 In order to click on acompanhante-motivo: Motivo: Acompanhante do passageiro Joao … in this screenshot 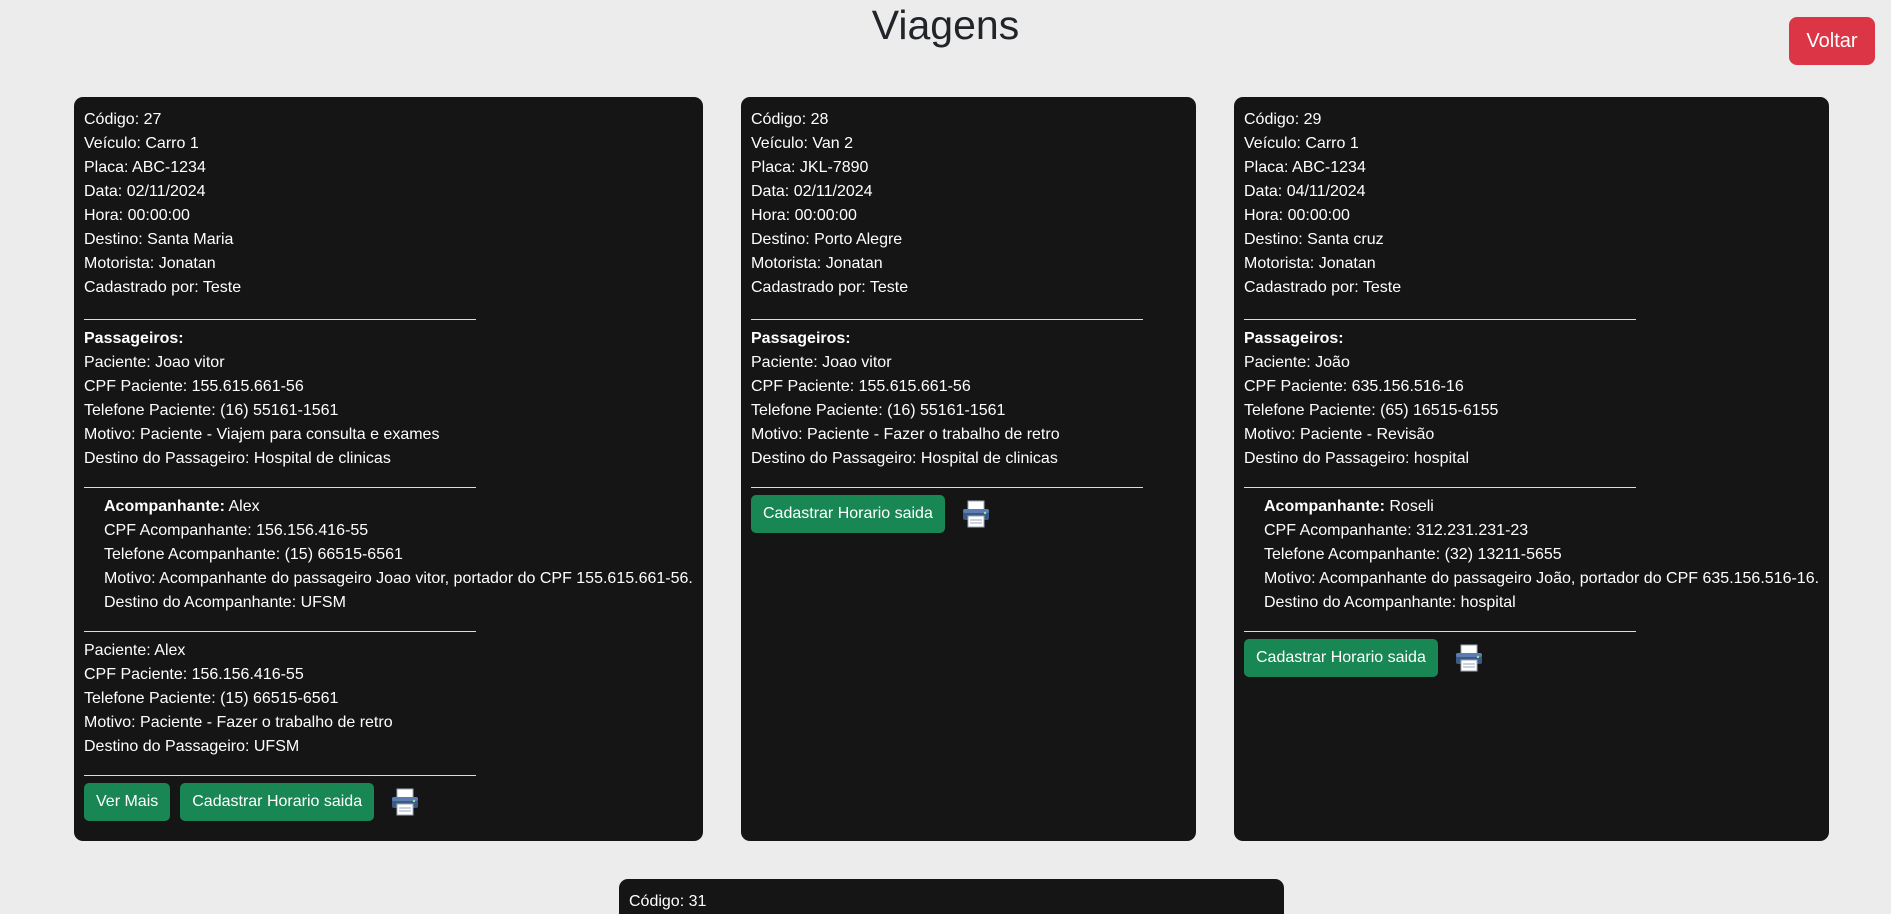, I will do `click(398, 578)`.